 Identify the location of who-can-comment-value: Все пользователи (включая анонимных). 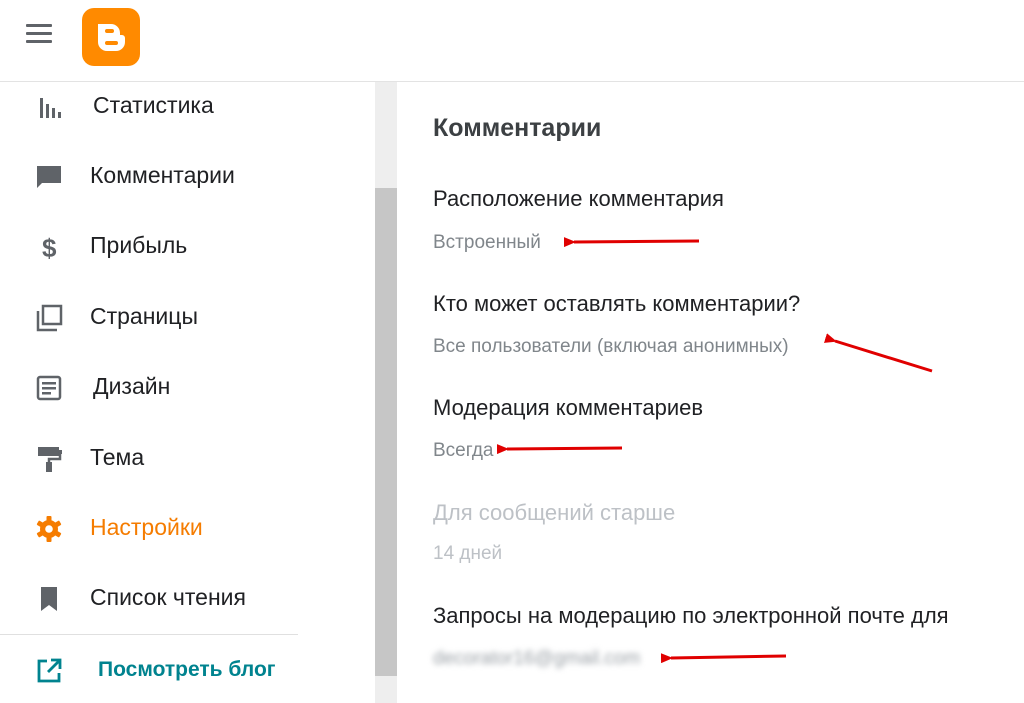
(611, 347).